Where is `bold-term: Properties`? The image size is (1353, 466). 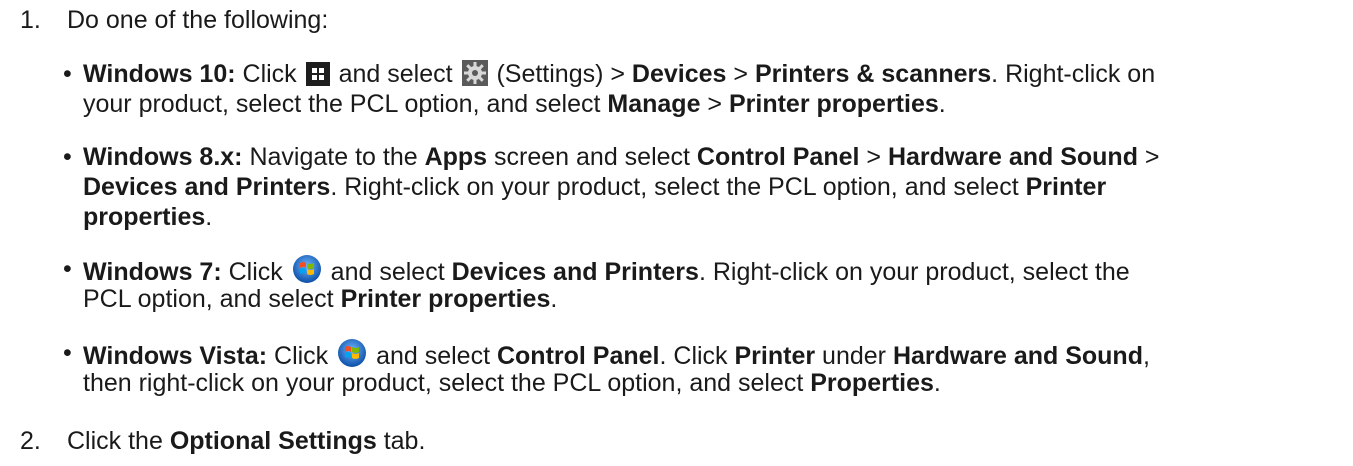 bold-term: Properties is located at coordinates (872, 383).